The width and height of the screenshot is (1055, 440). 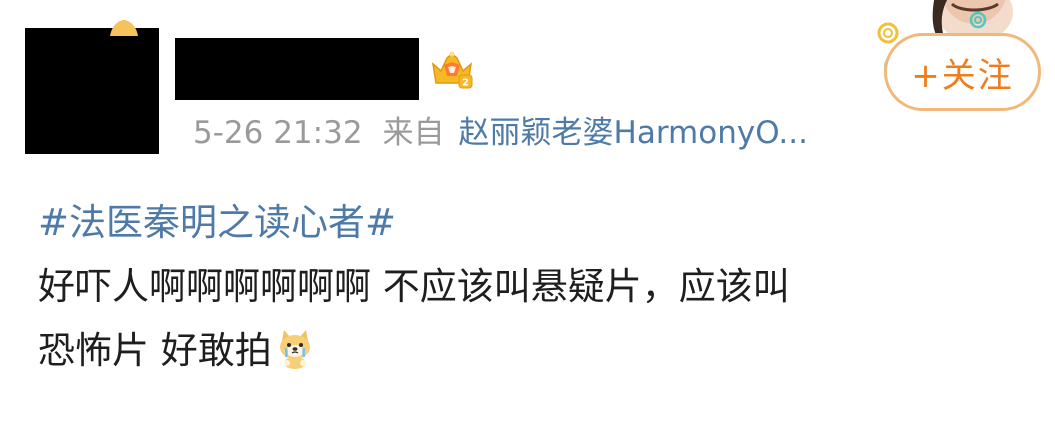 What do you see at coordinates (538, 223) in the screenshot?
I see `hashtag-link: #法医秦明之读心者#` at bounding box center [538, 223].